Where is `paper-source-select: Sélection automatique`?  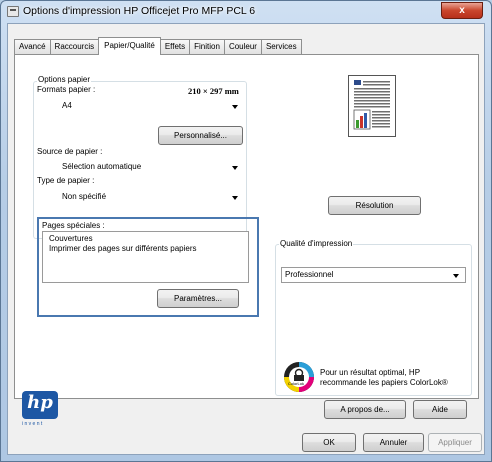
paper-source-select: Sélection automatique is located at coordinates (143, 166).